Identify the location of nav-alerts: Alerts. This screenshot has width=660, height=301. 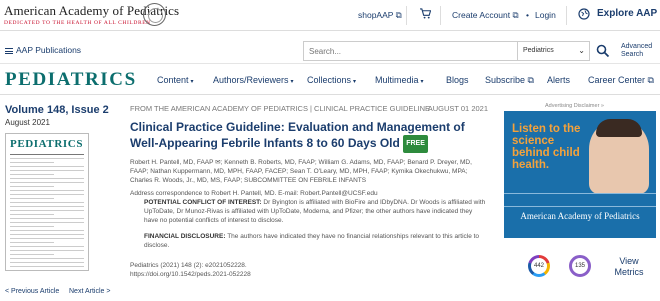
(558, 80).